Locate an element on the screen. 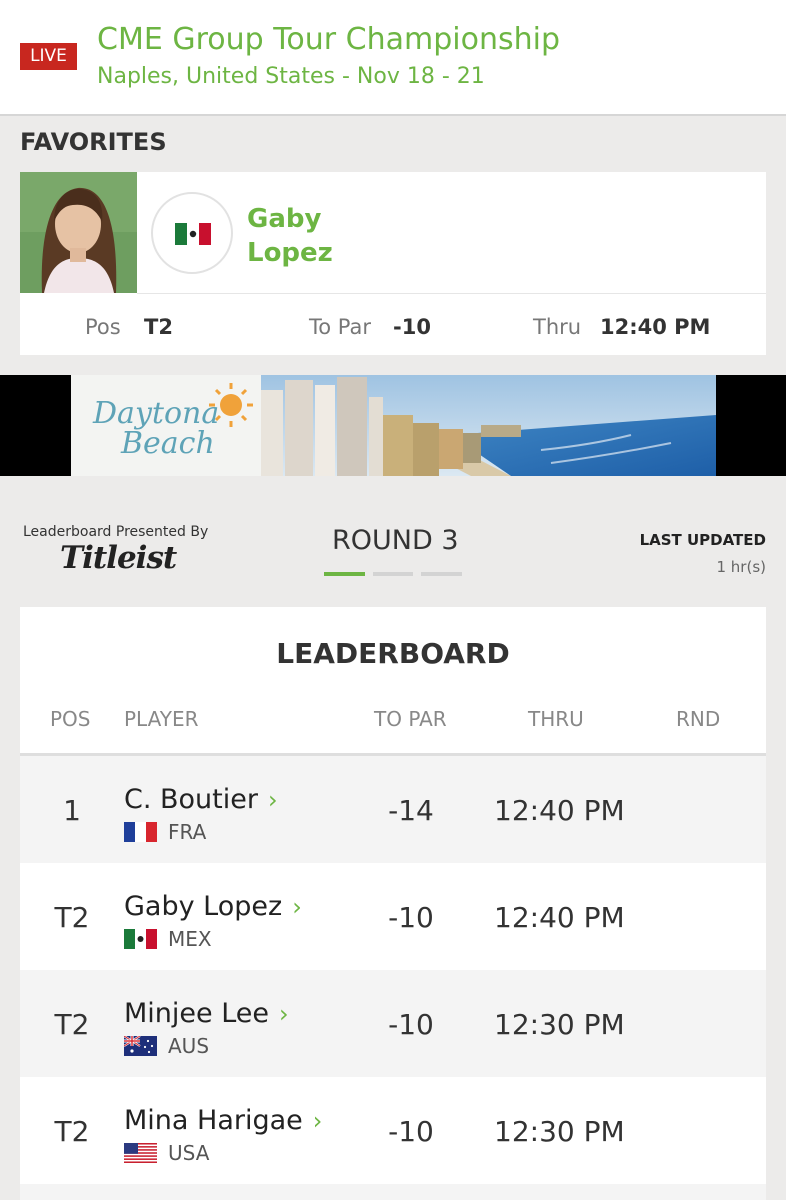  usa-flag-icon is located at coordinates (140, 1153).